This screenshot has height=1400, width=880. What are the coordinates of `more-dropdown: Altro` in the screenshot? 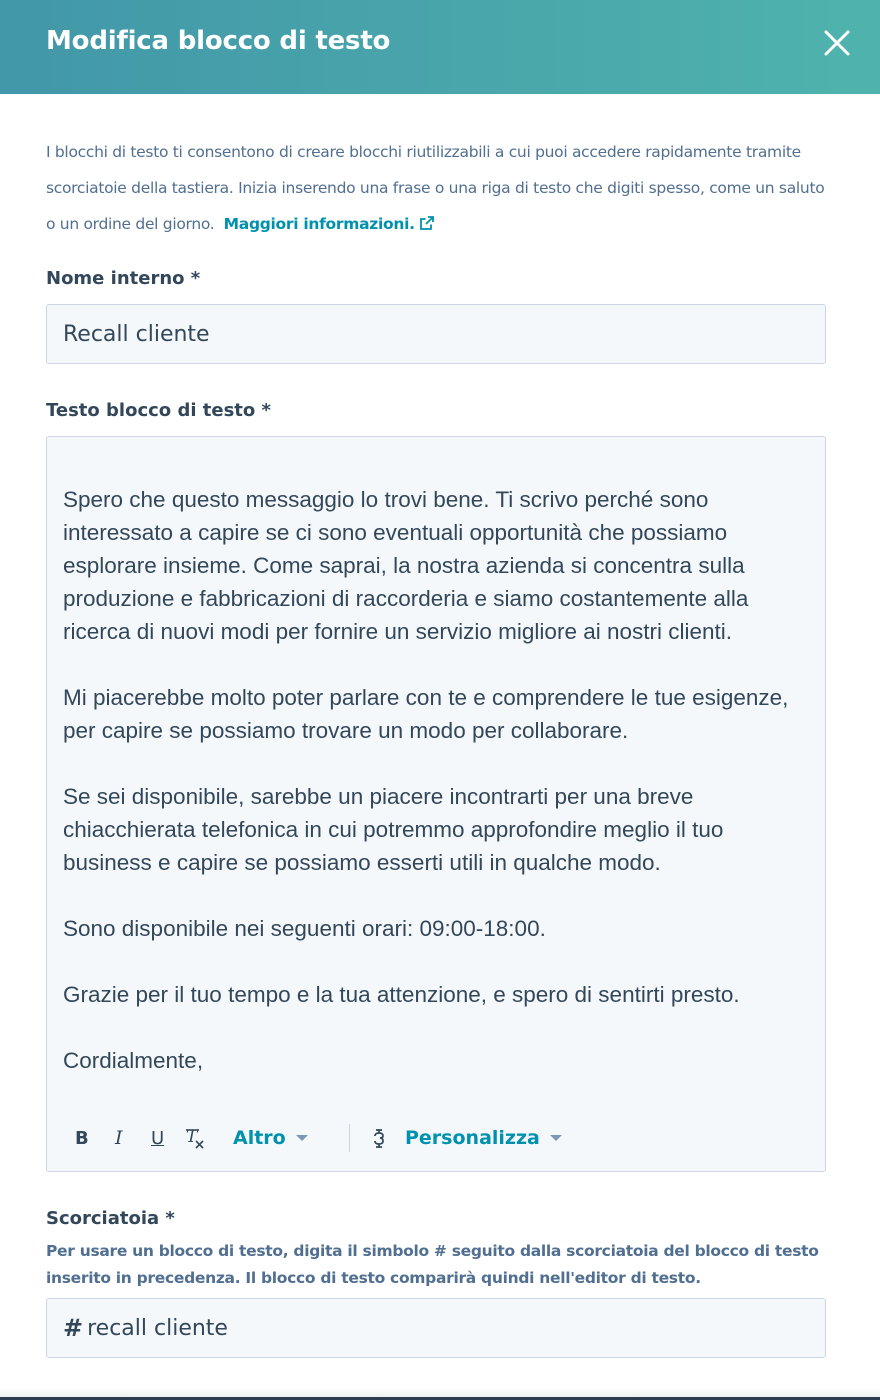 It's located at (270, 1138).